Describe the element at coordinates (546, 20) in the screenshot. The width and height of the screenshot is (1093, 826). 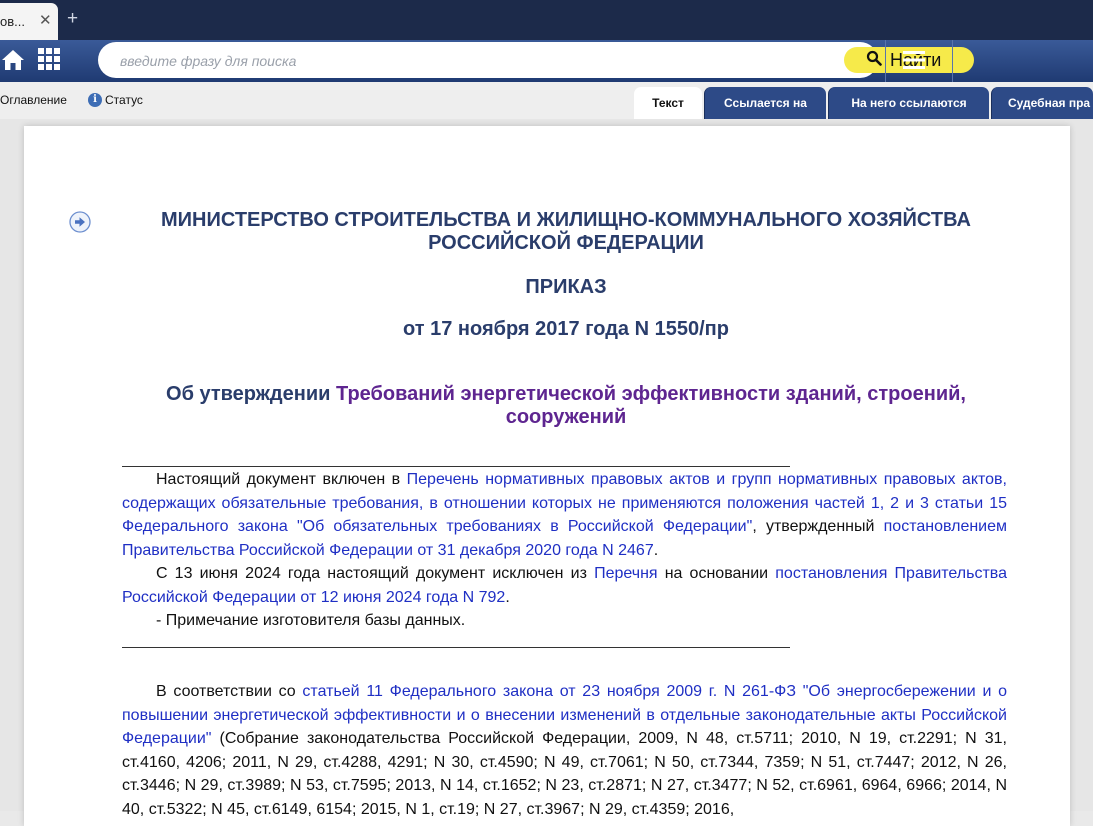
I see `browser-tab-strip: ов... ✕ +` at that location.